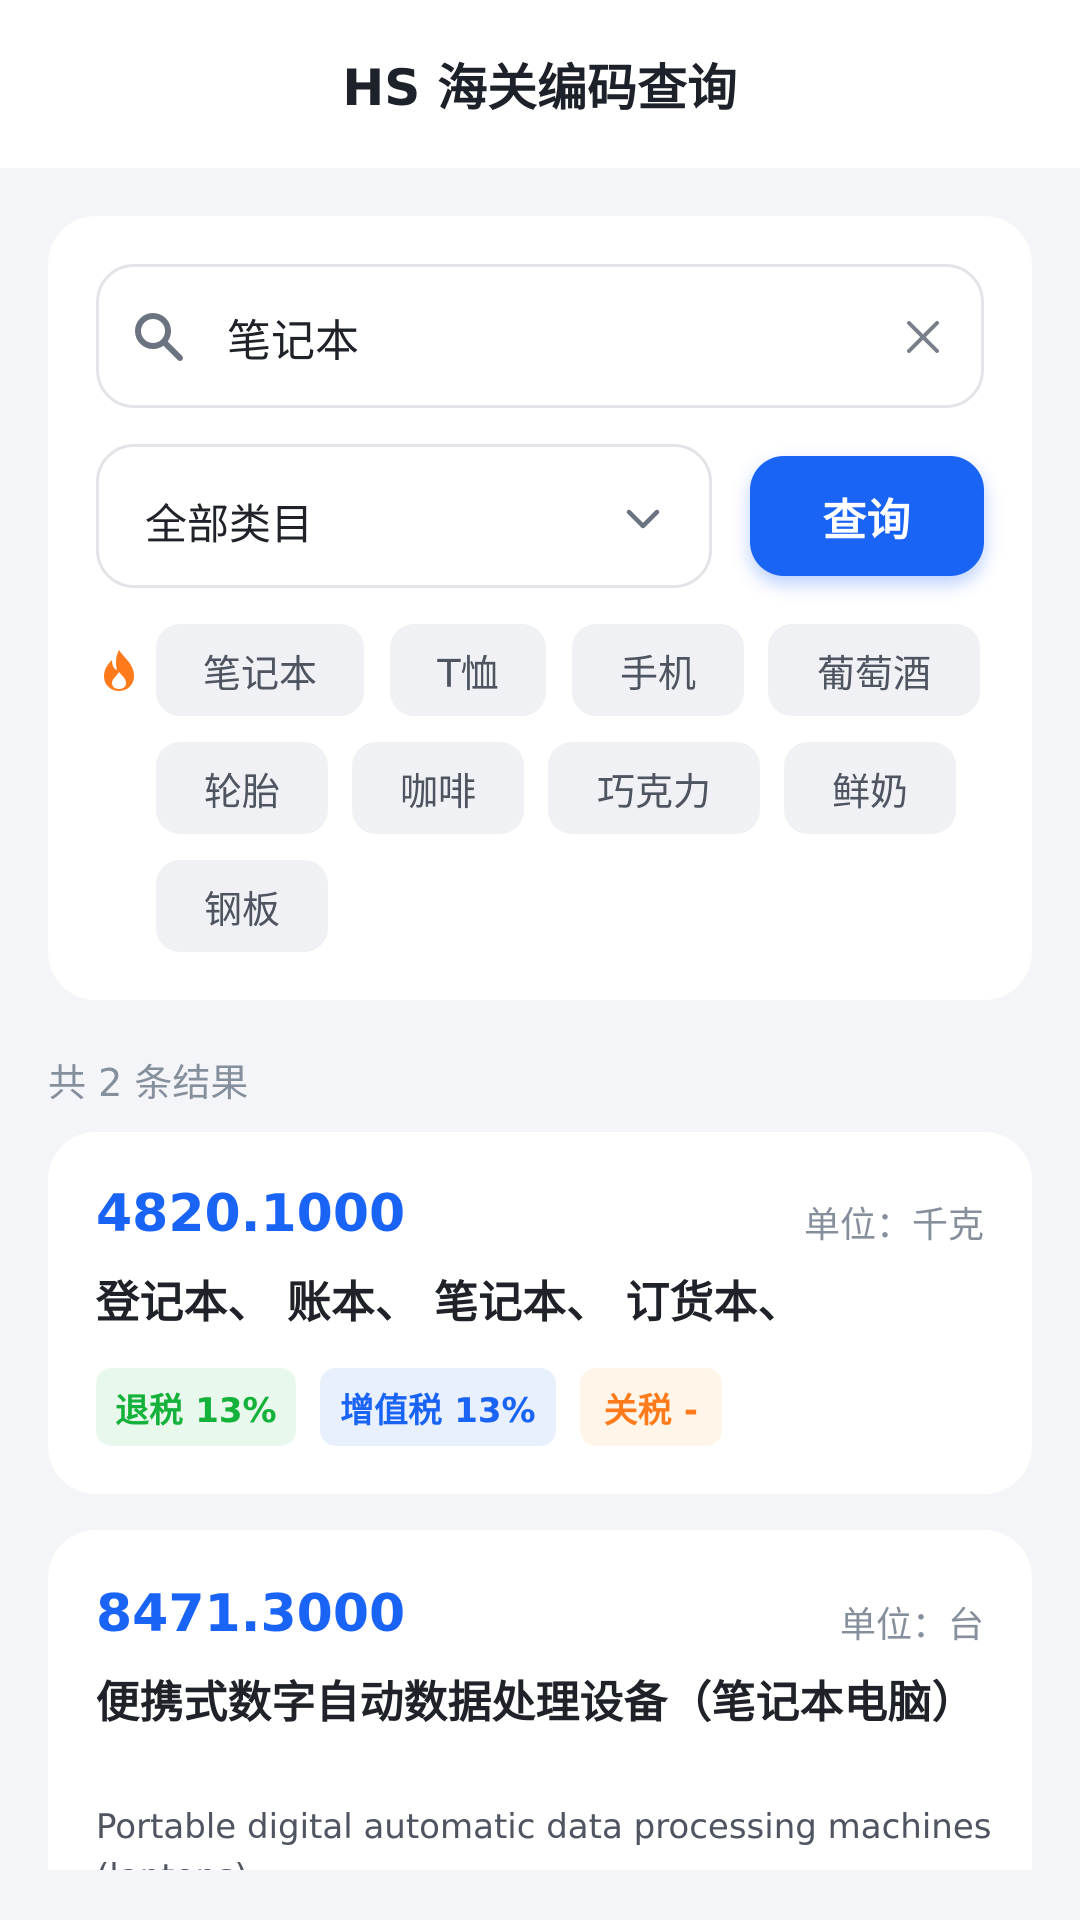  I want to click on category-select: 全部类目, so click(404, 516).